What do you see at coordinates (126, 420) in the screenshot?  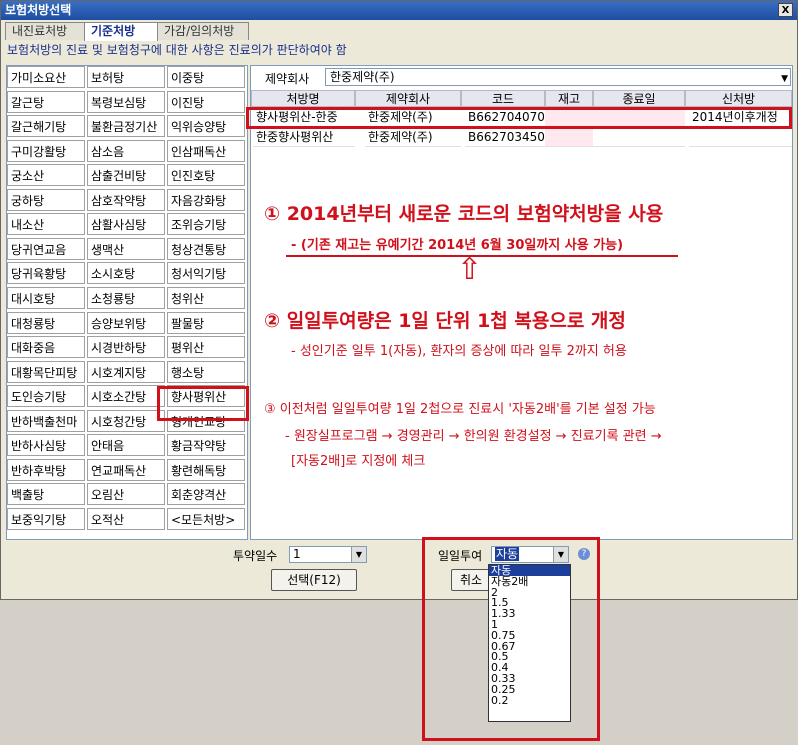 I see `prescription-item: 시호청간탕` at bounding box center [126, 420].